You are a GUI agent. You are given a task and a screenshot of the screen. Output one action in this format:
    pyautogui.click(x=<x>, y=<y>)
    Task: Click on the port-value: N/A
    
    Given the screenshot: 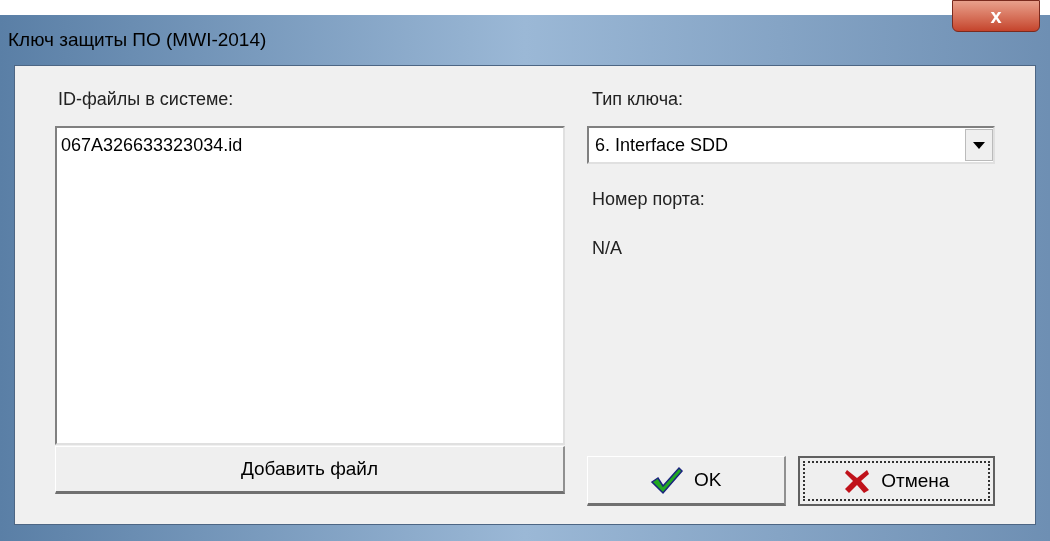 What is the action you would take?
    pyautogui.click(x=607, y=248)
    